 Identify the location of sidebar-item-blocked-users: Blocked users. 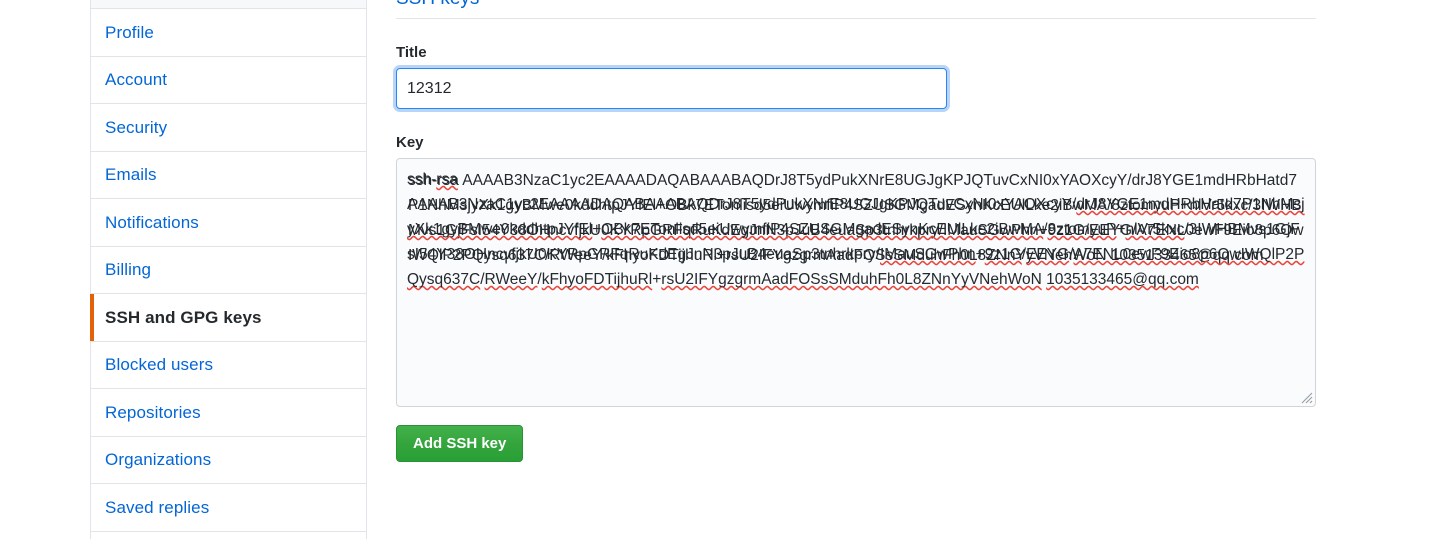
(228, 365).